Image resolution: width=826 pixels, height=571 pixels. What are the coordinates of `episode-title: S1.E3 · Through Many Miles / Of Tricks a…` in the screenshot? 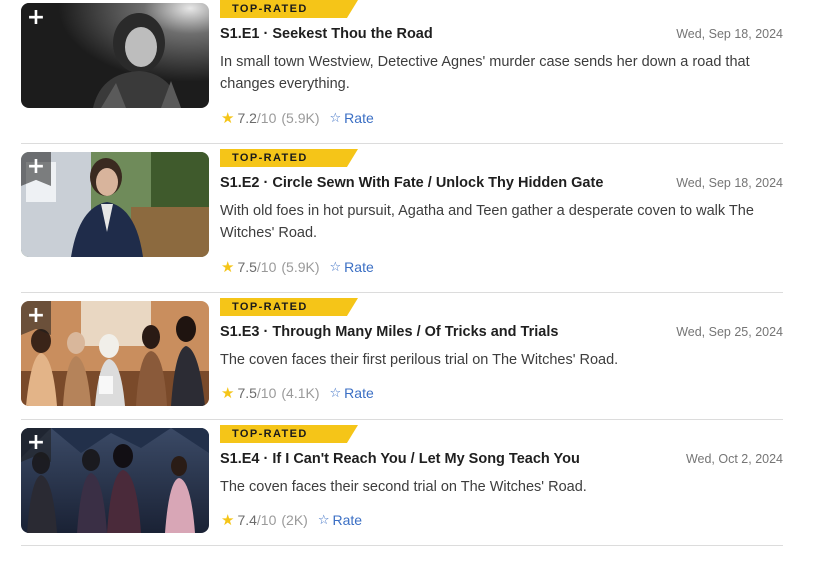 It's located at (389, 332).